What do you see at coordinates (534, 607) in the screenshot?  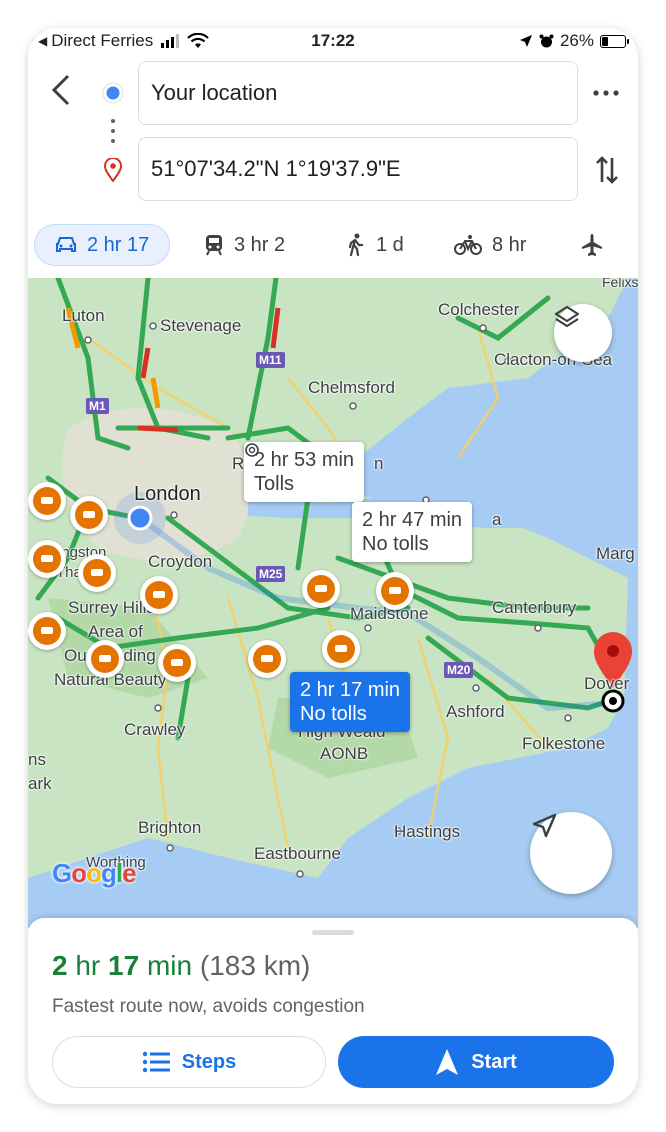 I see `place-label: Canterbury` at bounding box center [534, 607].